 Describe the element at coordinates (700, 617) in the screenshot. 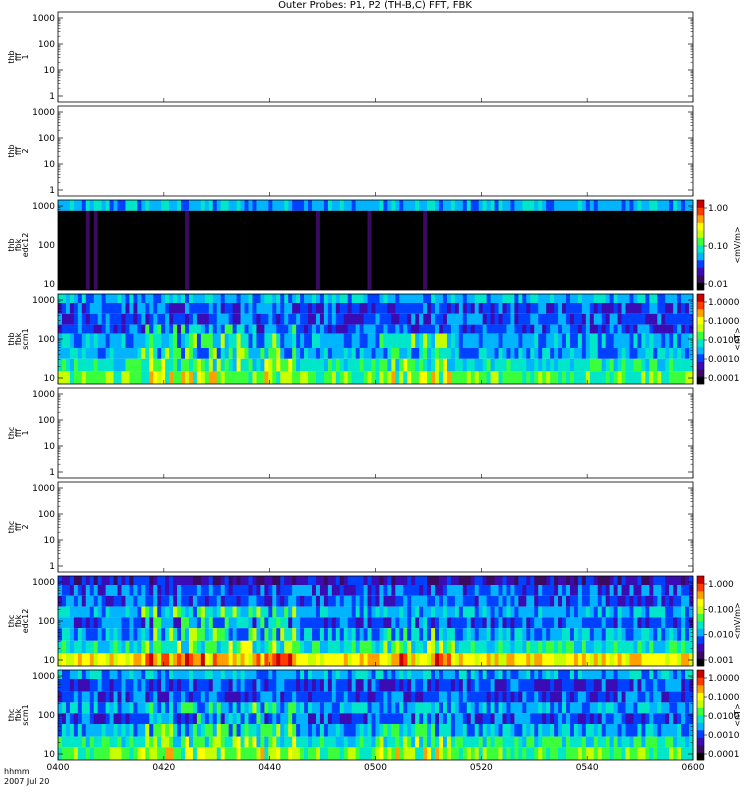

I see `colorbar-segment` at that location.